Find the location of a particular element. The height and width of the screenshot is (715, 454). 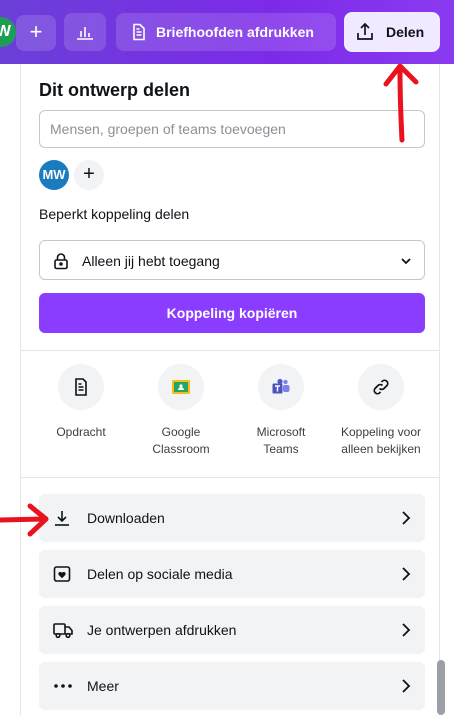

google-classroom-icon is located at coordinates (181, 387).